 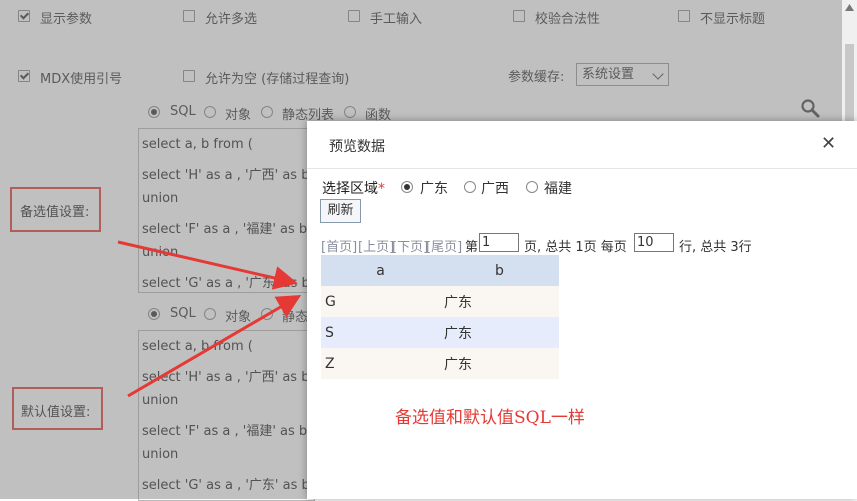 I want to click on arrow-default, so click(x=214, y=346).